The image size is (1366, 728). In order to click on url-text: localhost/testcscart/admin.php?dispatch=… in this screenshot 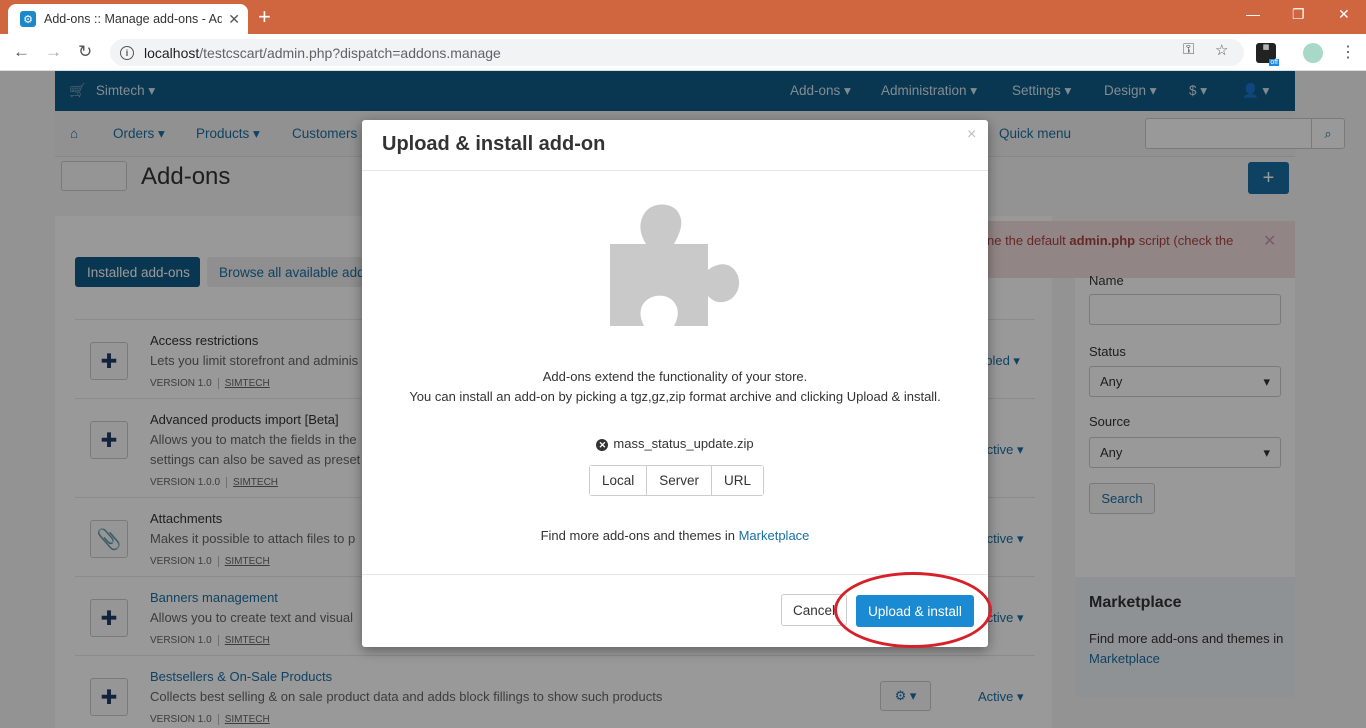, I will do `click(322, 52)`.